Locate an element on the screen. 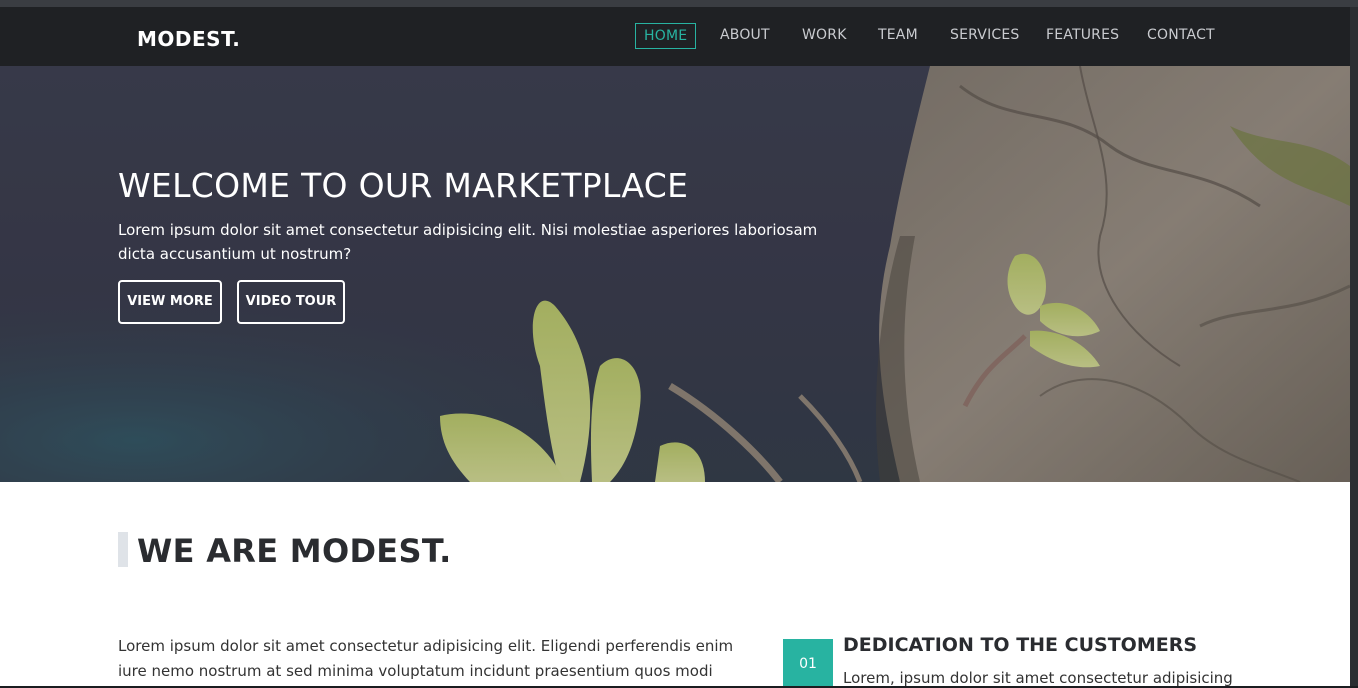 This screenshot has width=1358, height=688. browser-top-strip is located at coordinates (679, 3).